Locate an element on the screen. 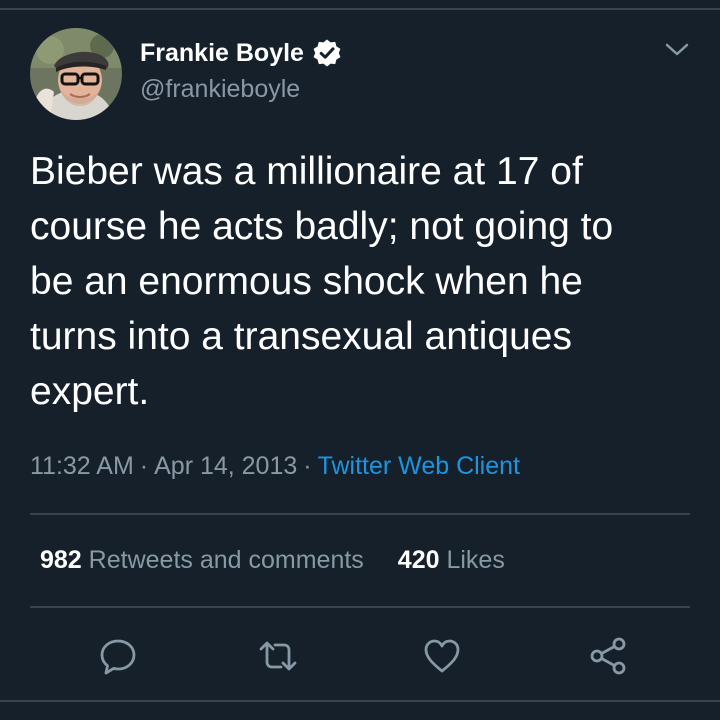  verified-badge-icon is located at coordinates (327, 53).